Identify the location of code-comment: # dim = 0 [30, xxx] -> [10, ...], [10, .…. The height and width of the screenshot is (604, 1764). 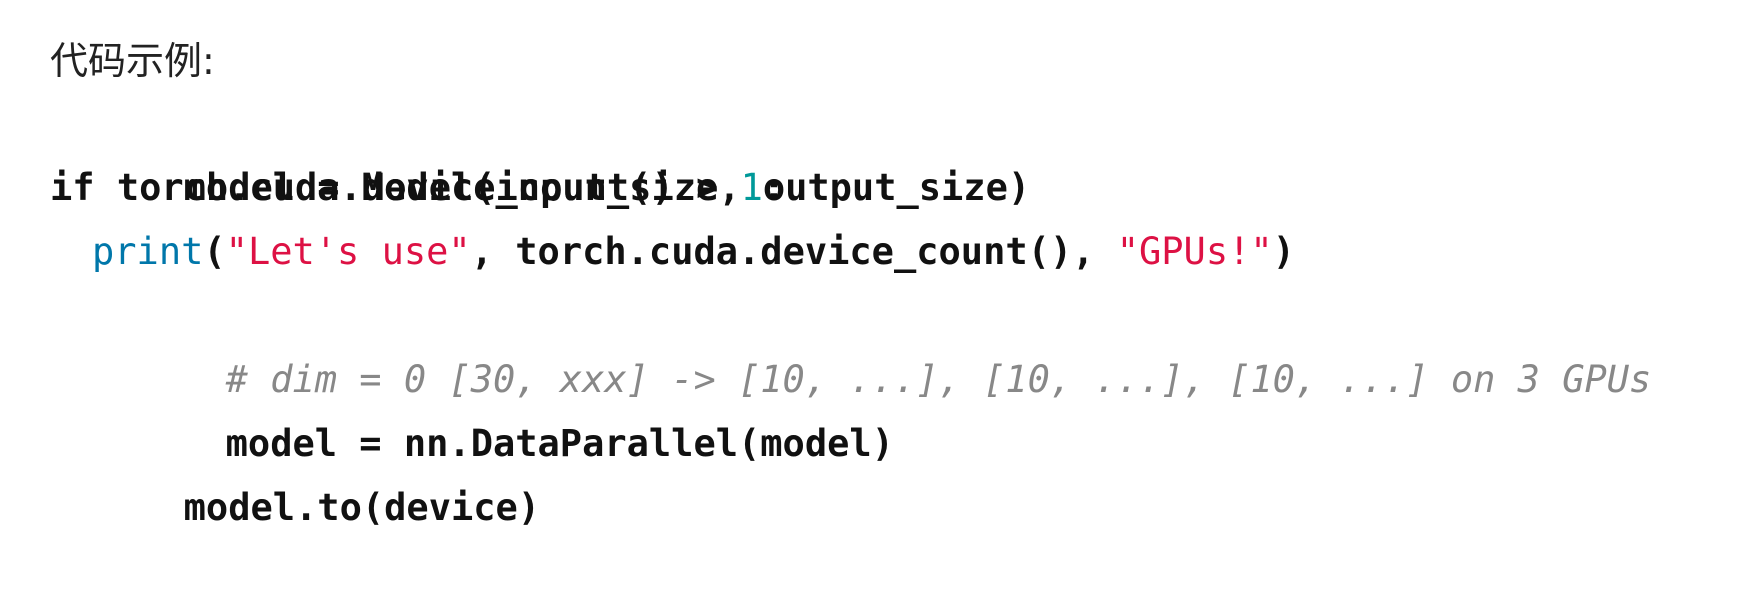
(938, 379).